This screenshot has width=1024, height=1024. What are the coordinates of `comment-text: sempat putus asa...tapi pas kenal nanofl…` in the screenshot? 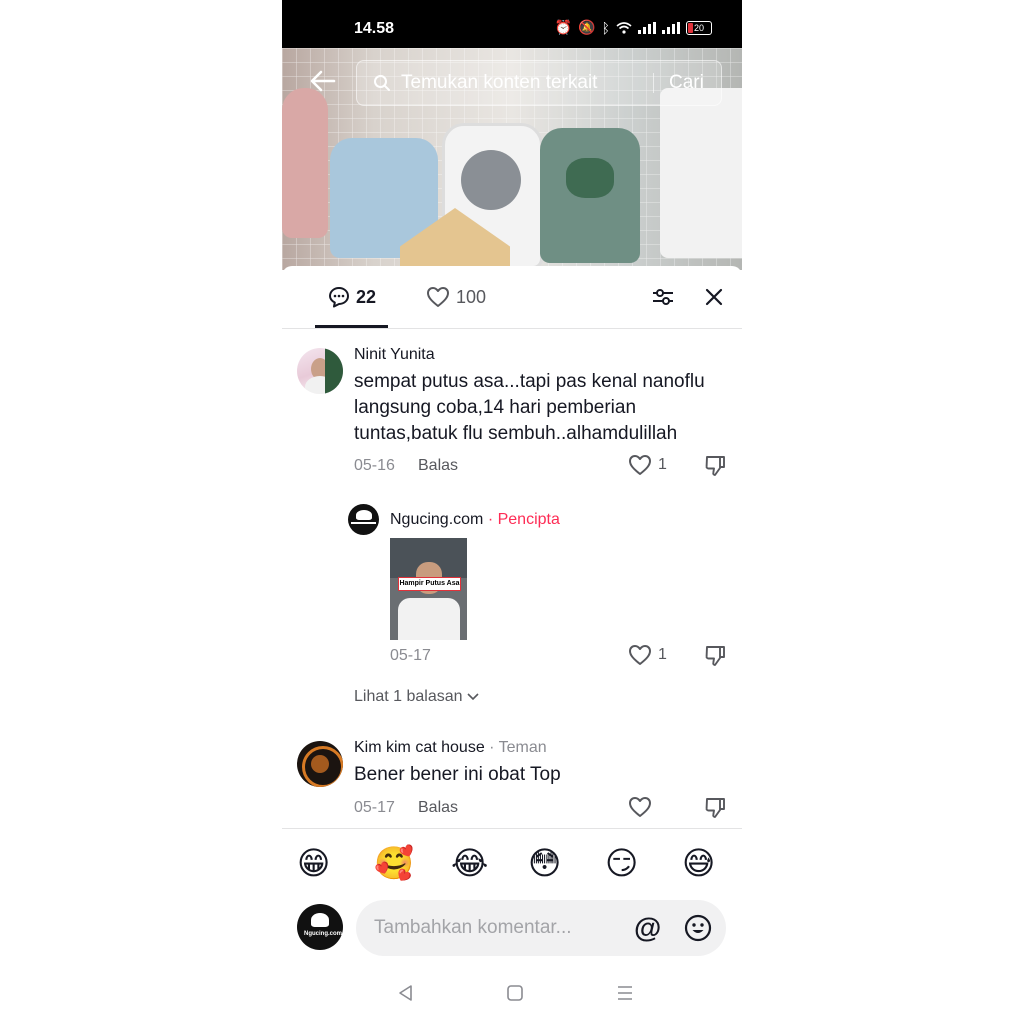 It's located at (529, 381).